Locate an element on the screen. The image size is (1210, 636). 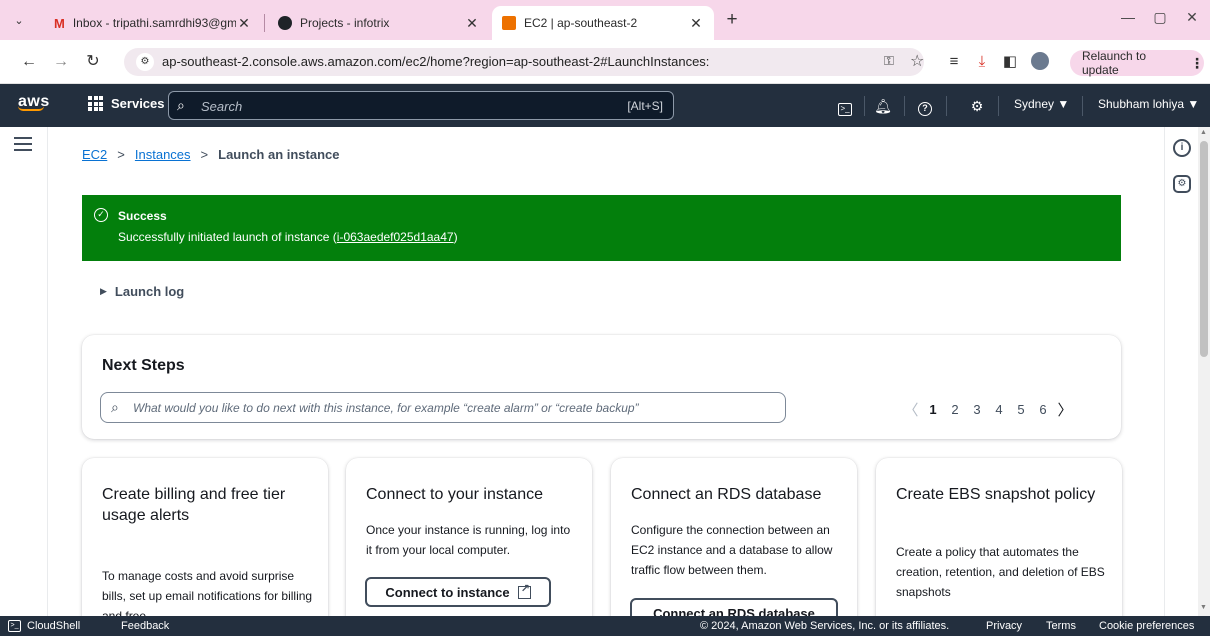
breadcrumb: EC2 > Instances > Launch an instance is located at coordinates (211, 154).